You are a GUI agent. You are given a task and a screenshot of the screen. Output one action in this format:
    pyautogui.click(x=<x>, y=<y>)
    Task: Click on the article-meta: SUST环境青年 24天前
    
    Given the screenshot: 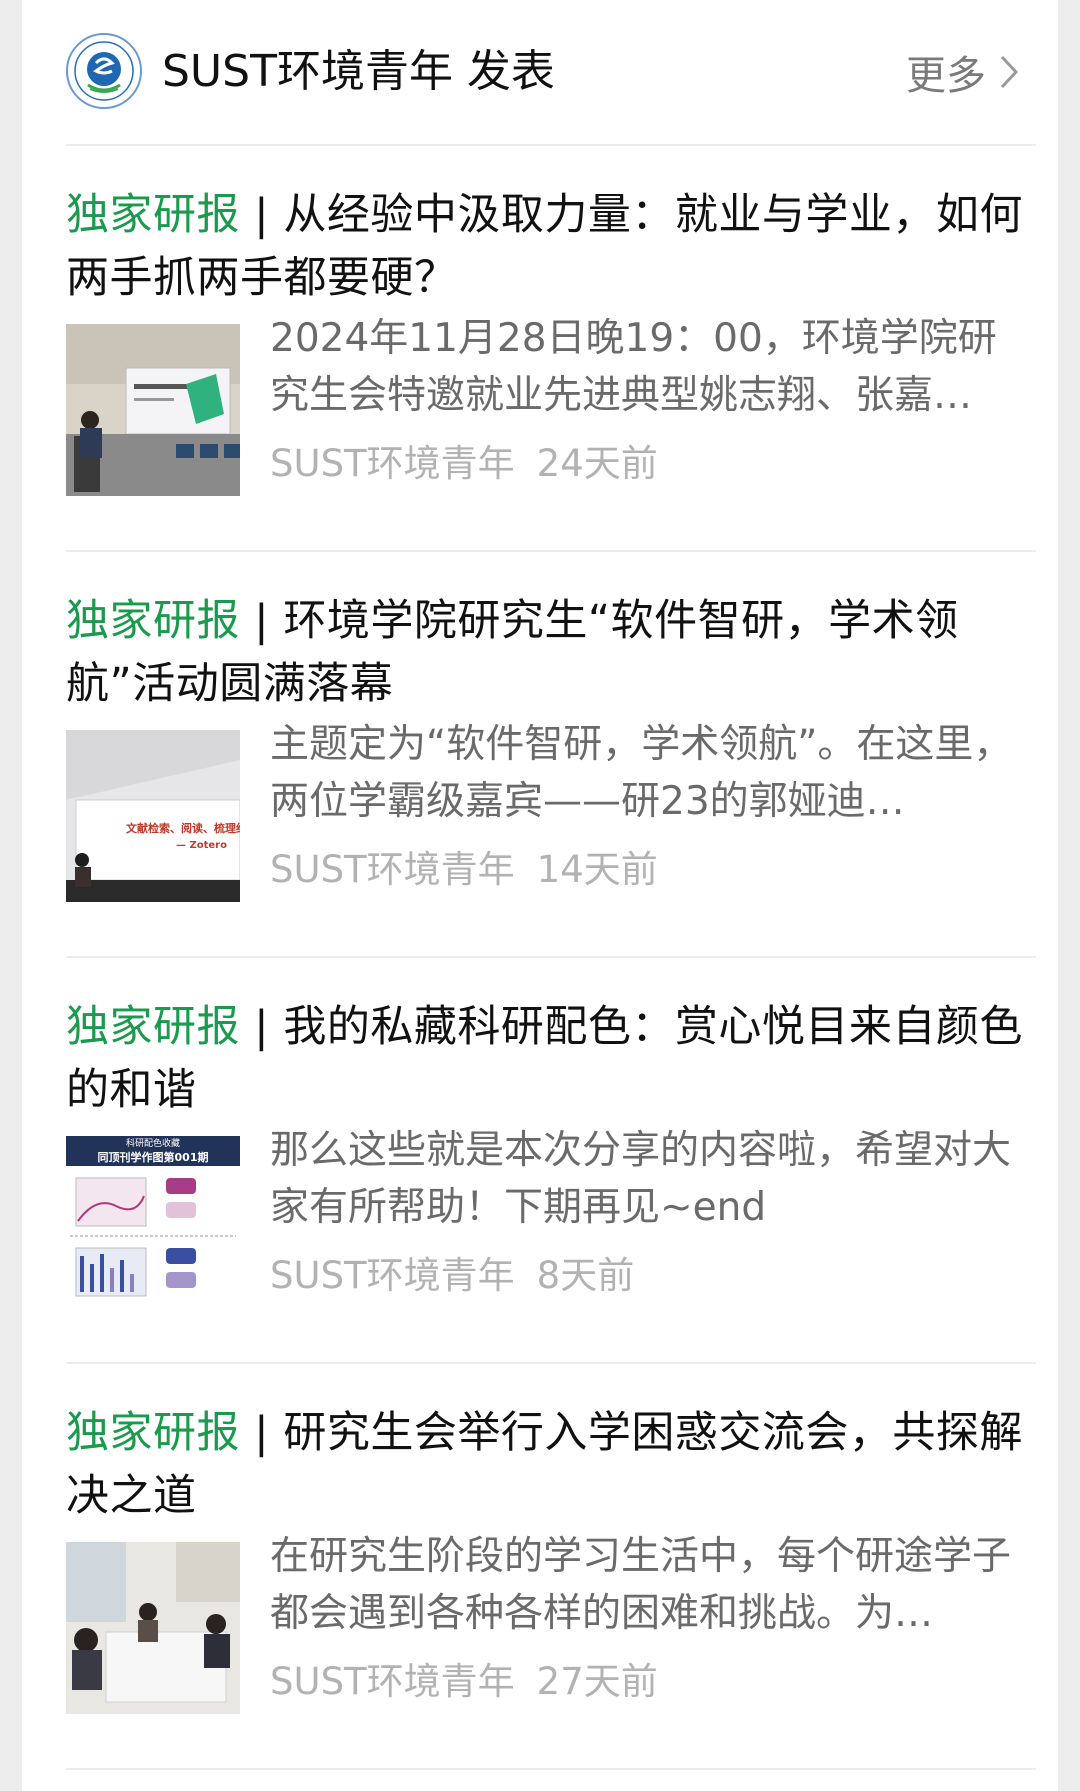 What is the action you would take?
    pyautogui.click(x=464, y=460)
    